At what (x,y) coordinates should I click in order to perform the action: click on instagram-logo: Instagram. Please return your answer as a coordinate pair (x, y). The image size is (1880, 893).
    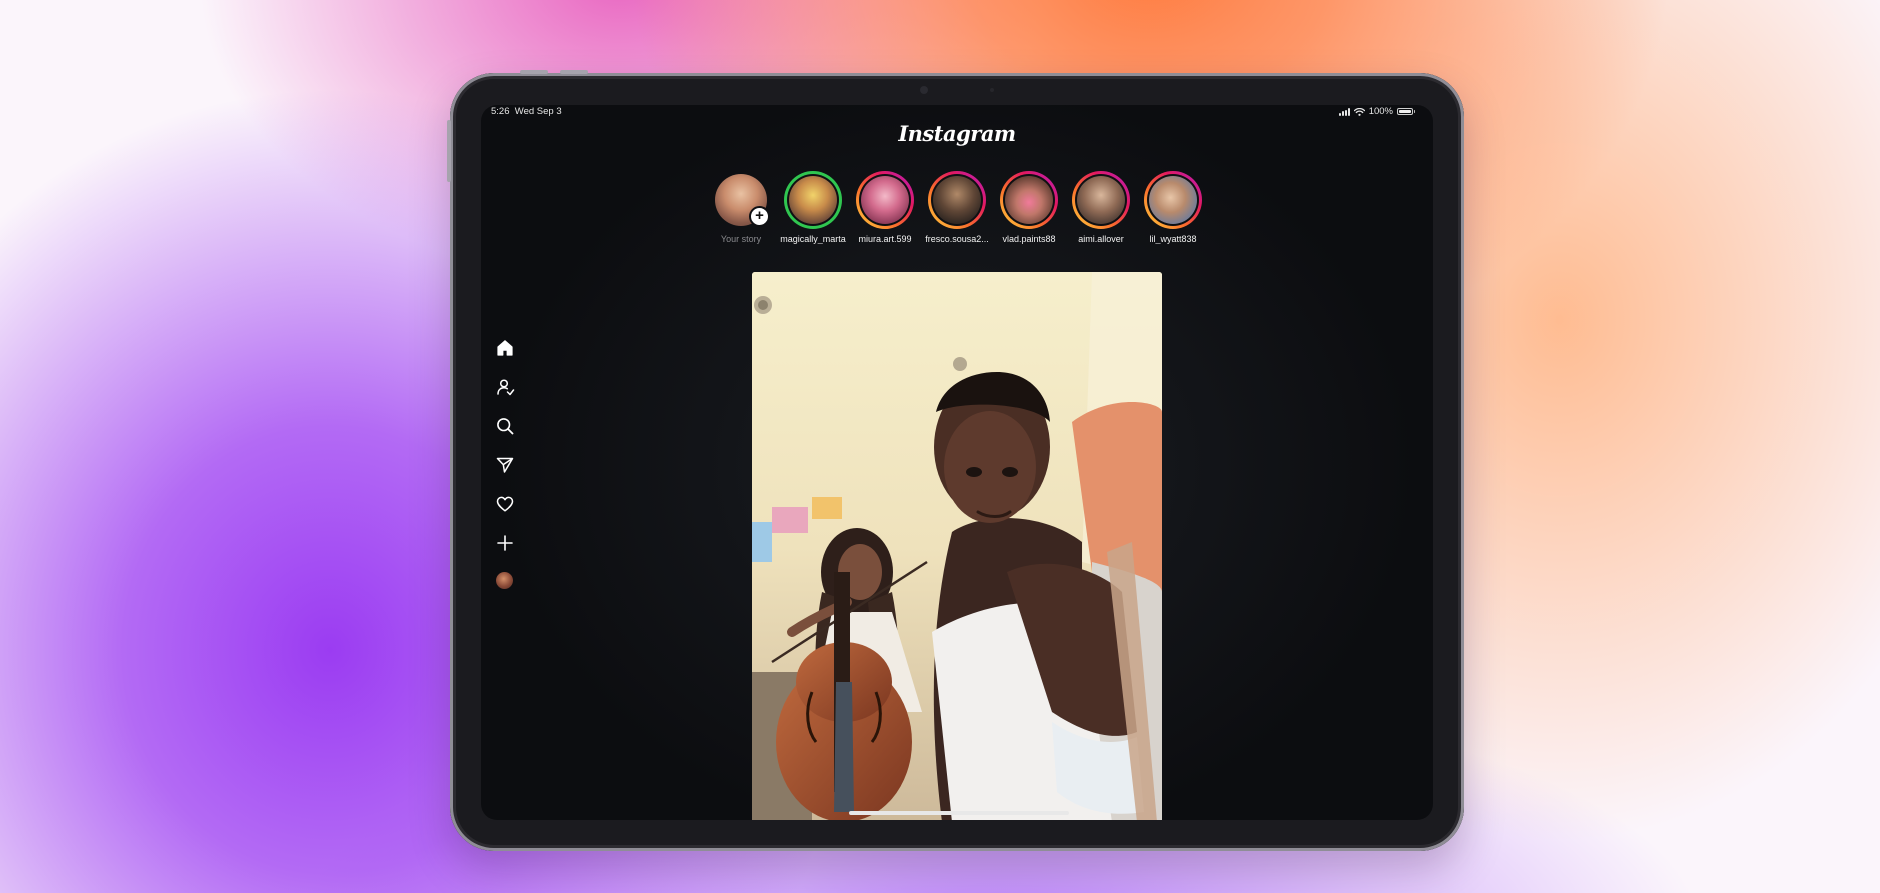
    Looking at the image, I should click on (957, 133).